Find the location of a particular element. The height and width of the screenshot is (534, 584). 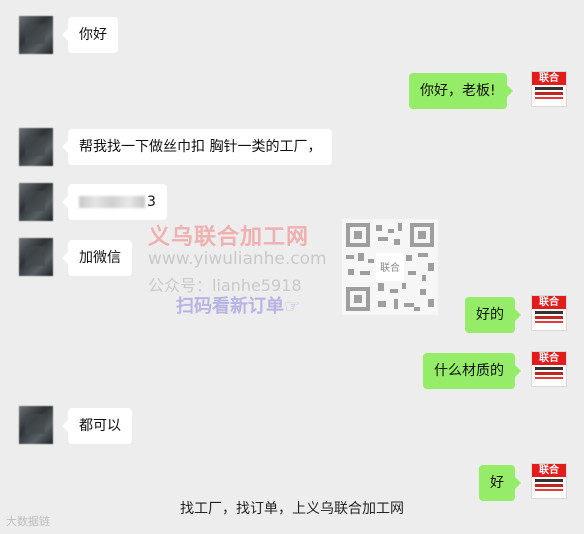

qr-code: 联合 is located at coordinates (390, 267).